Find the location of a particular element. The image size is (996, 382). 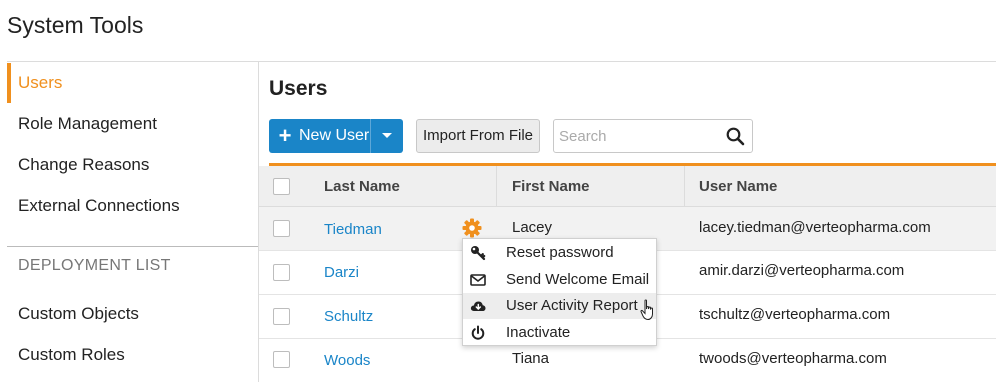

select-all-checkbox is located at coordinates (281, 186).